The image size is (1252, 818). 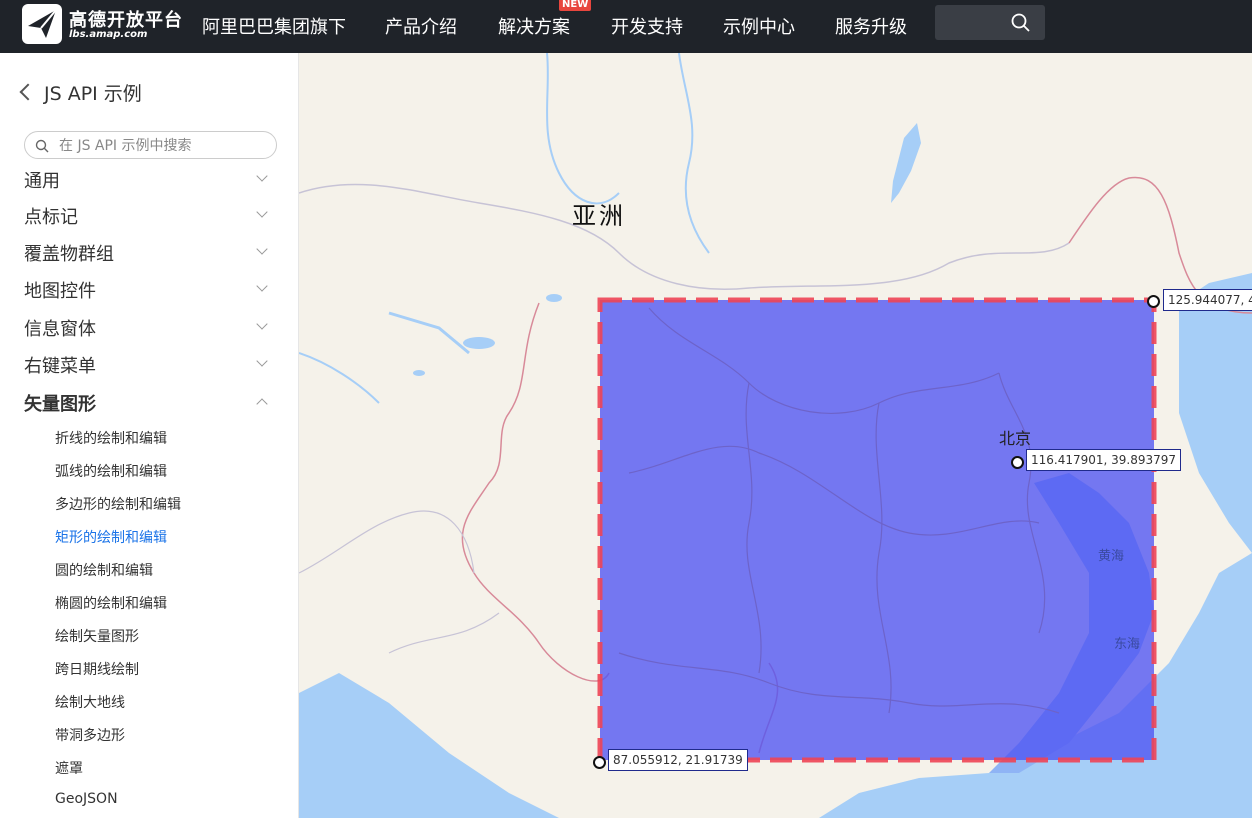 I want to click on nav-search-input, so click(x=977, y=23).